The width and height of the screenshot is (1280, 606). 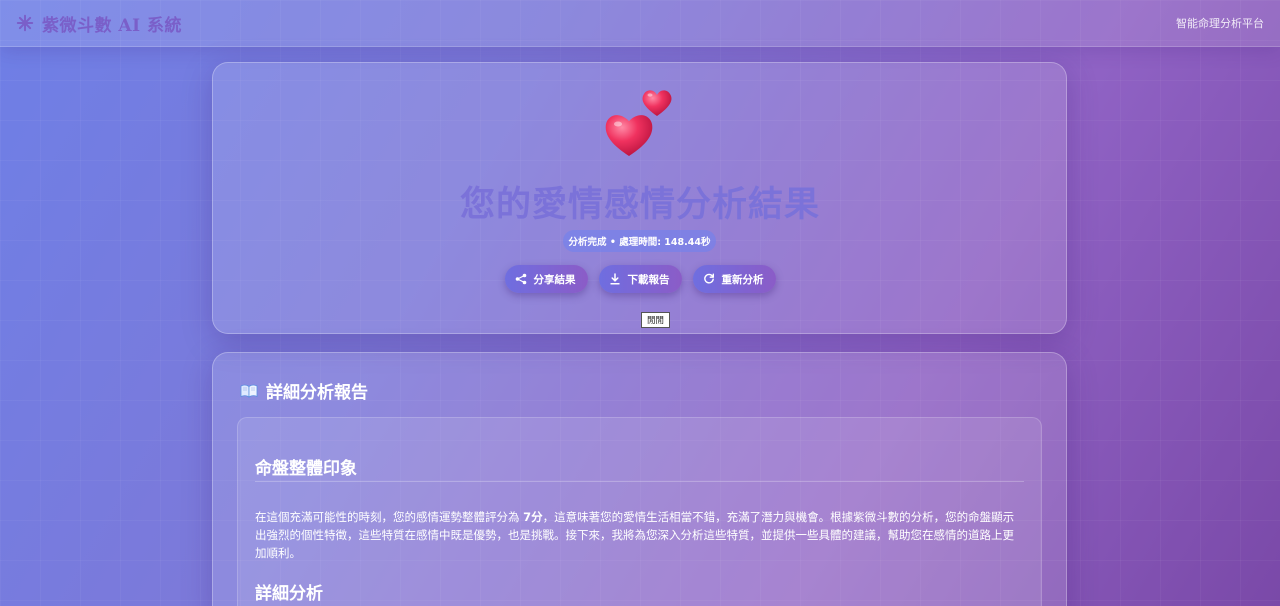 I want to click on reanalyze-label: 重新分析, so click(x=742, y=279).